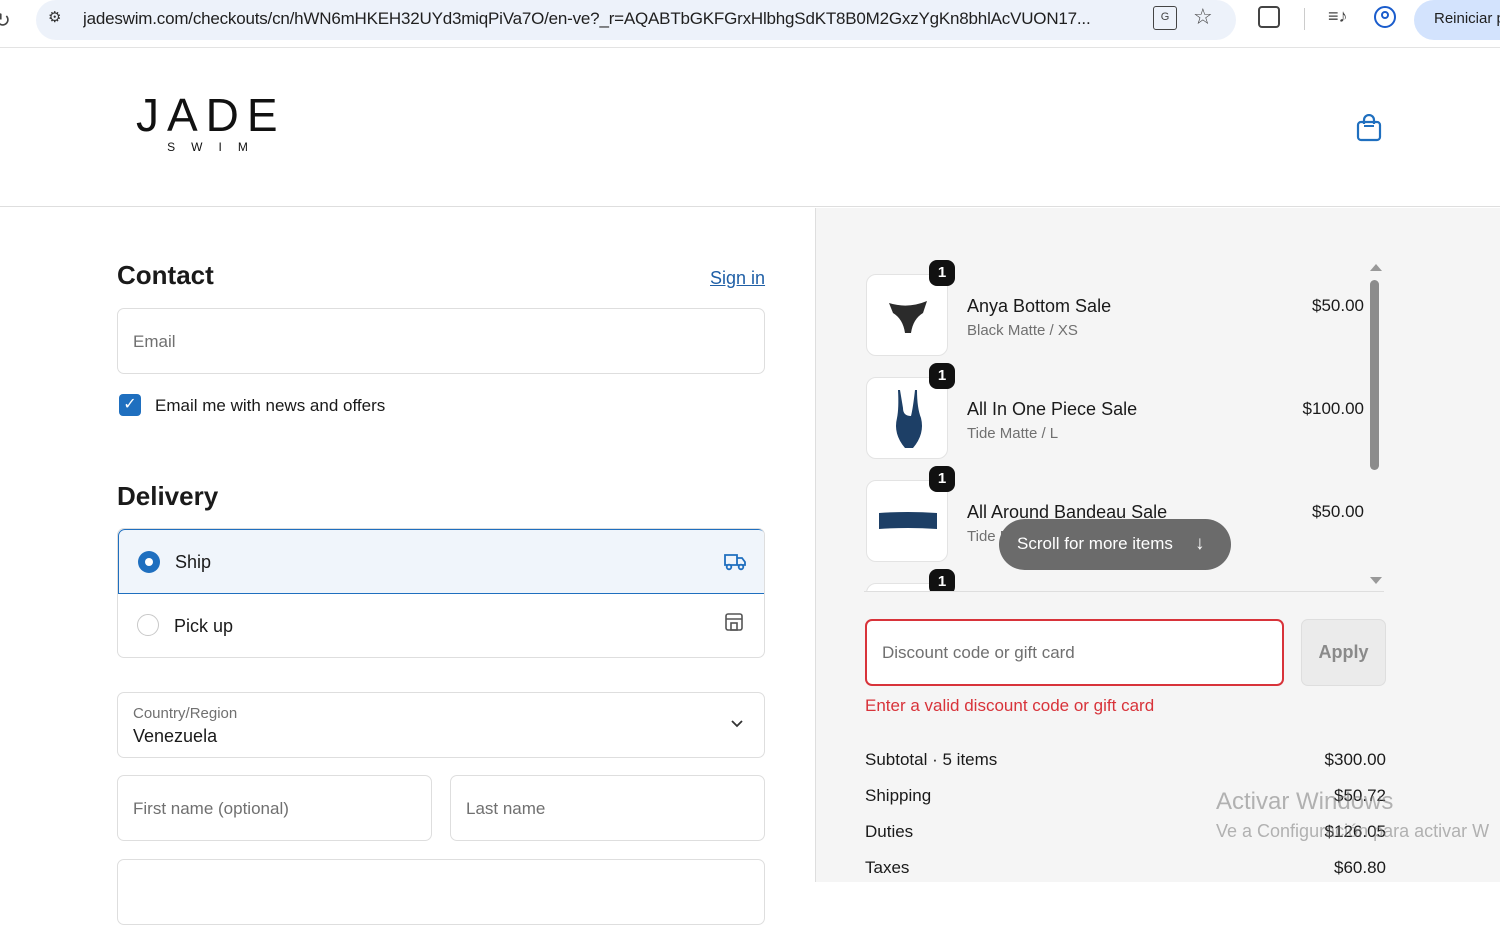  Describe the element at coordinates (148, 625) in the screenshot. I see `pickup-radio` at that location.